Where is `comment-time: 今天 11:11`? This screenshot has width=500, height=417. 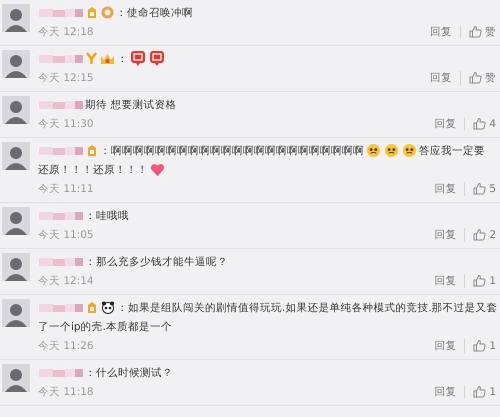 comment-time: 今天 11:11 is located at coordinates (66, 189).